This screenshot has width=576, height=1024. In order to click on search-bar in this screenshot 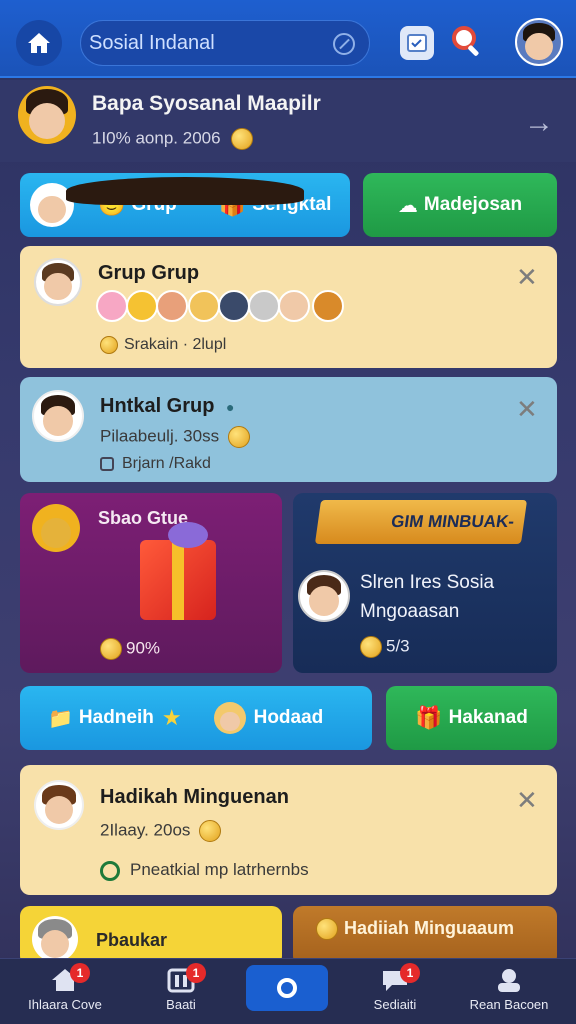, I will do `click(225, 43)`.